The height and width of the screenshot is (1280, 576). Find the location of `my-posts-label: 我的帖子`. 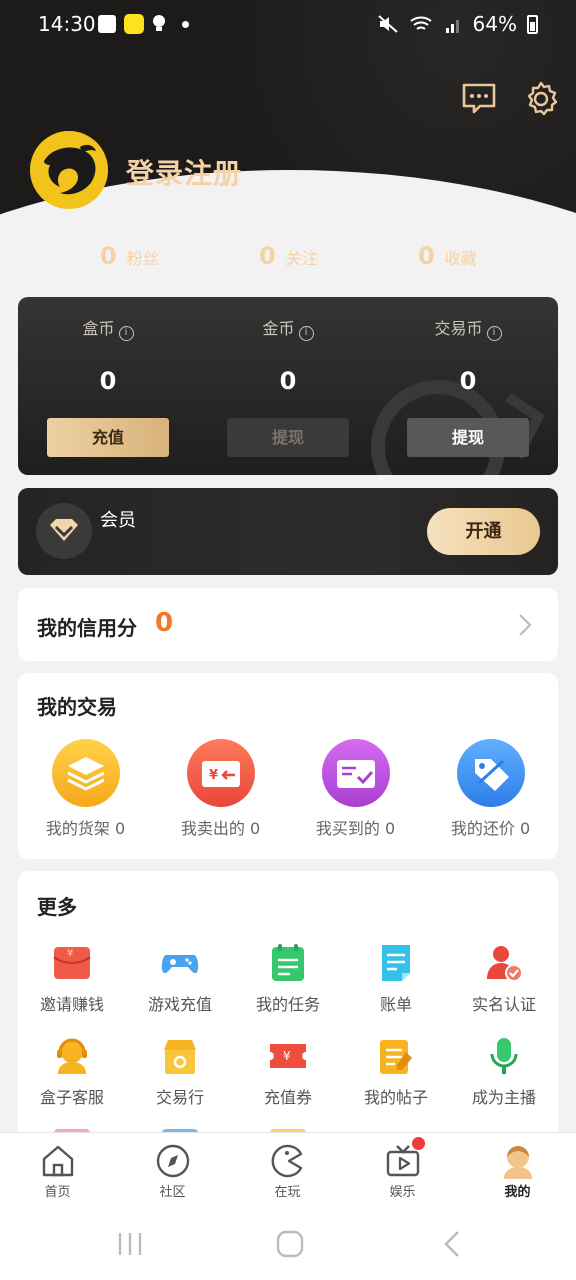

my-posts-label: 我的帖子 is located at coordinates (395, 1097).